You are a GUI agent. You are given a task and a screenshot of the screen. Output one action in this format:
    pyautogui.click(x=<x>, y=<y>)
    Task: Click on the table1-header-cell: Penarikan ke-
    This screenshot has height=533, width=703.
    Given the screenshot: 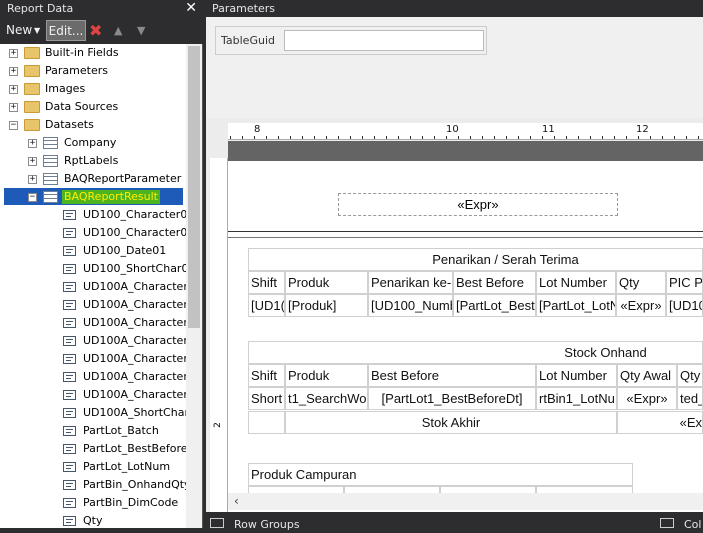 What is the action you would take?
    pyautogui.click(x=410, y=282)
    